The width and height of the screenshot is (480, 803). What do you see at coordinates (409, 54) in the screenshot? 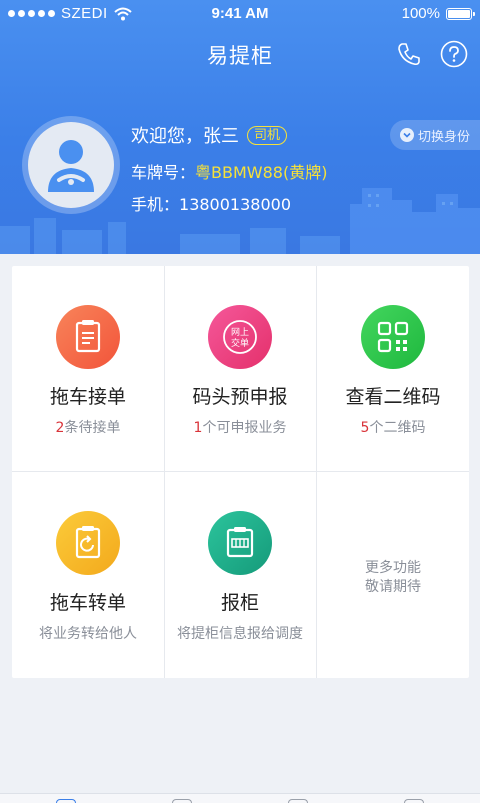
I see `phone-icon` at bounding box center [409, 54].